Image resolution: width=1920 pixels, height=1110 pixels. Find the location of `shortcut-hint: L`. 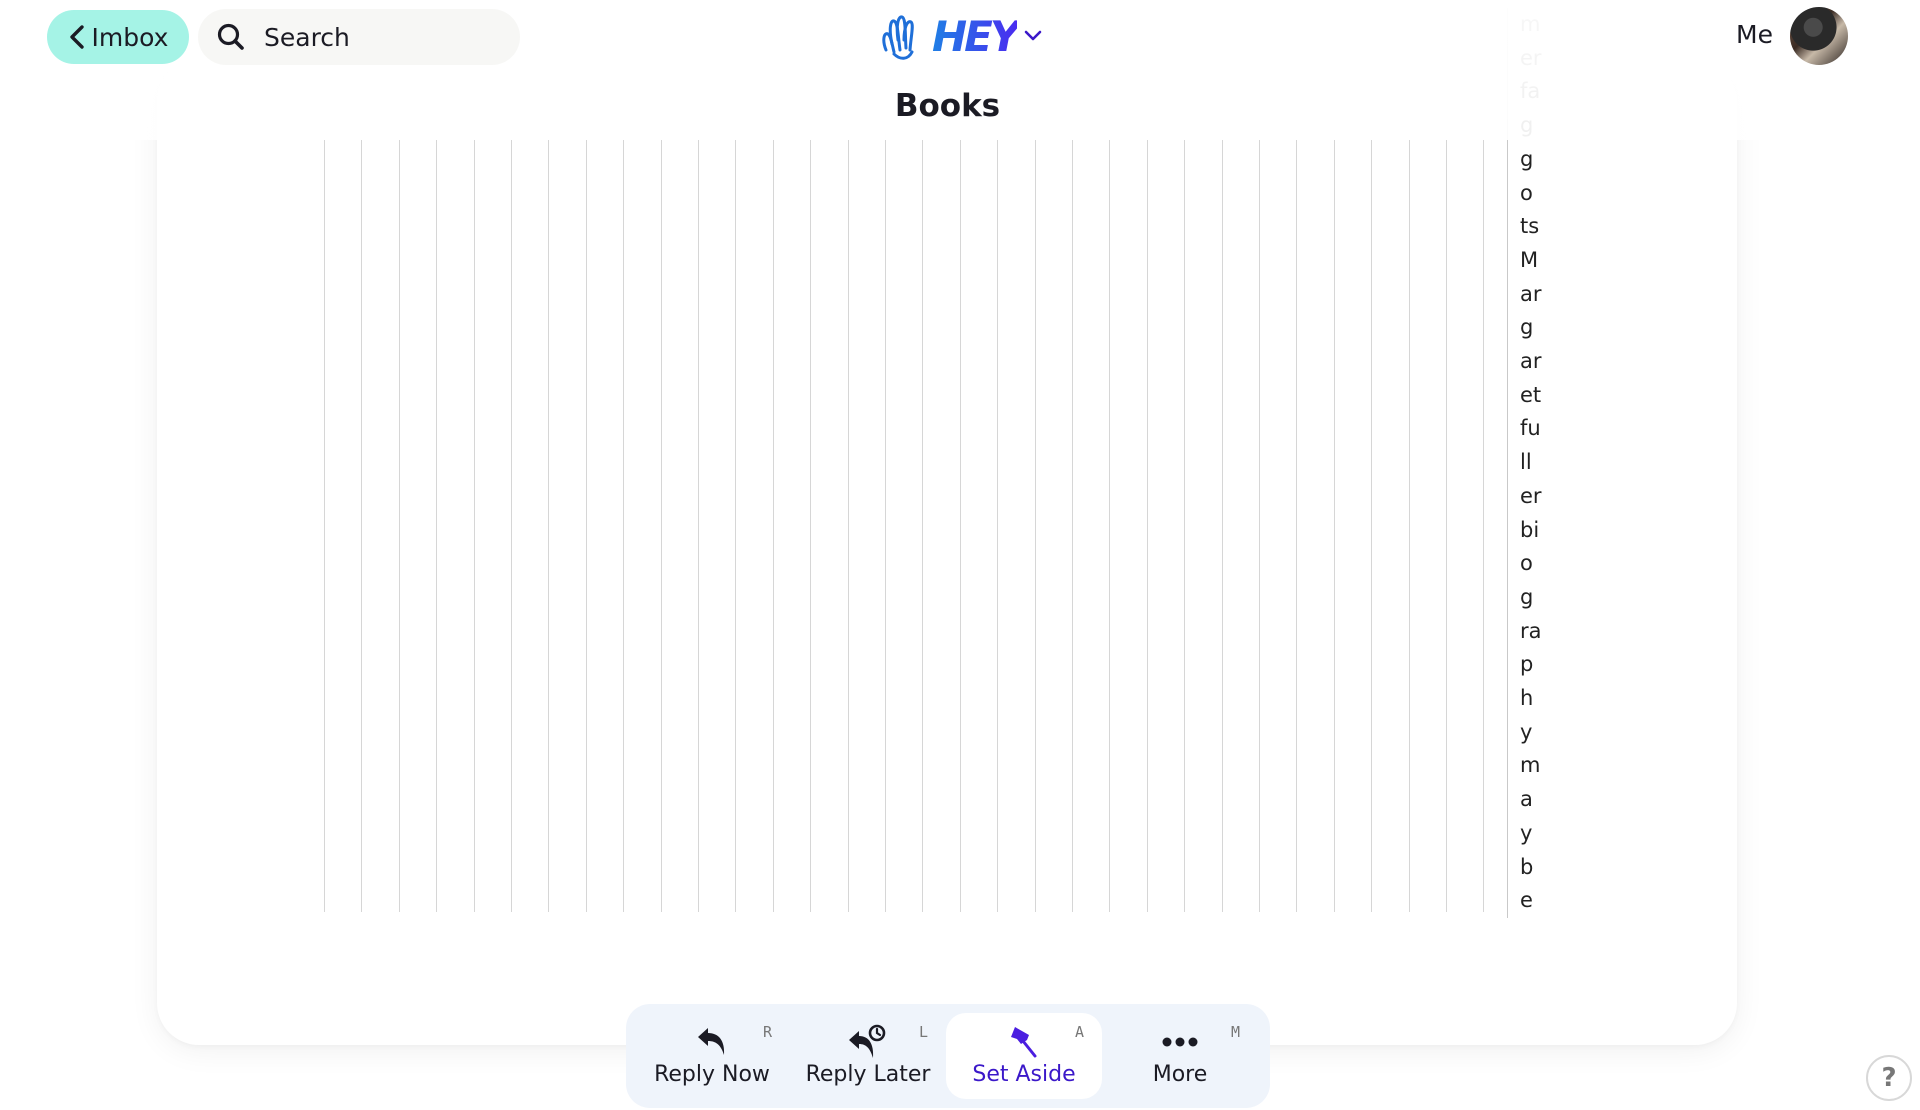

shortcut-hint: L is located at coordinates (923, 1032).